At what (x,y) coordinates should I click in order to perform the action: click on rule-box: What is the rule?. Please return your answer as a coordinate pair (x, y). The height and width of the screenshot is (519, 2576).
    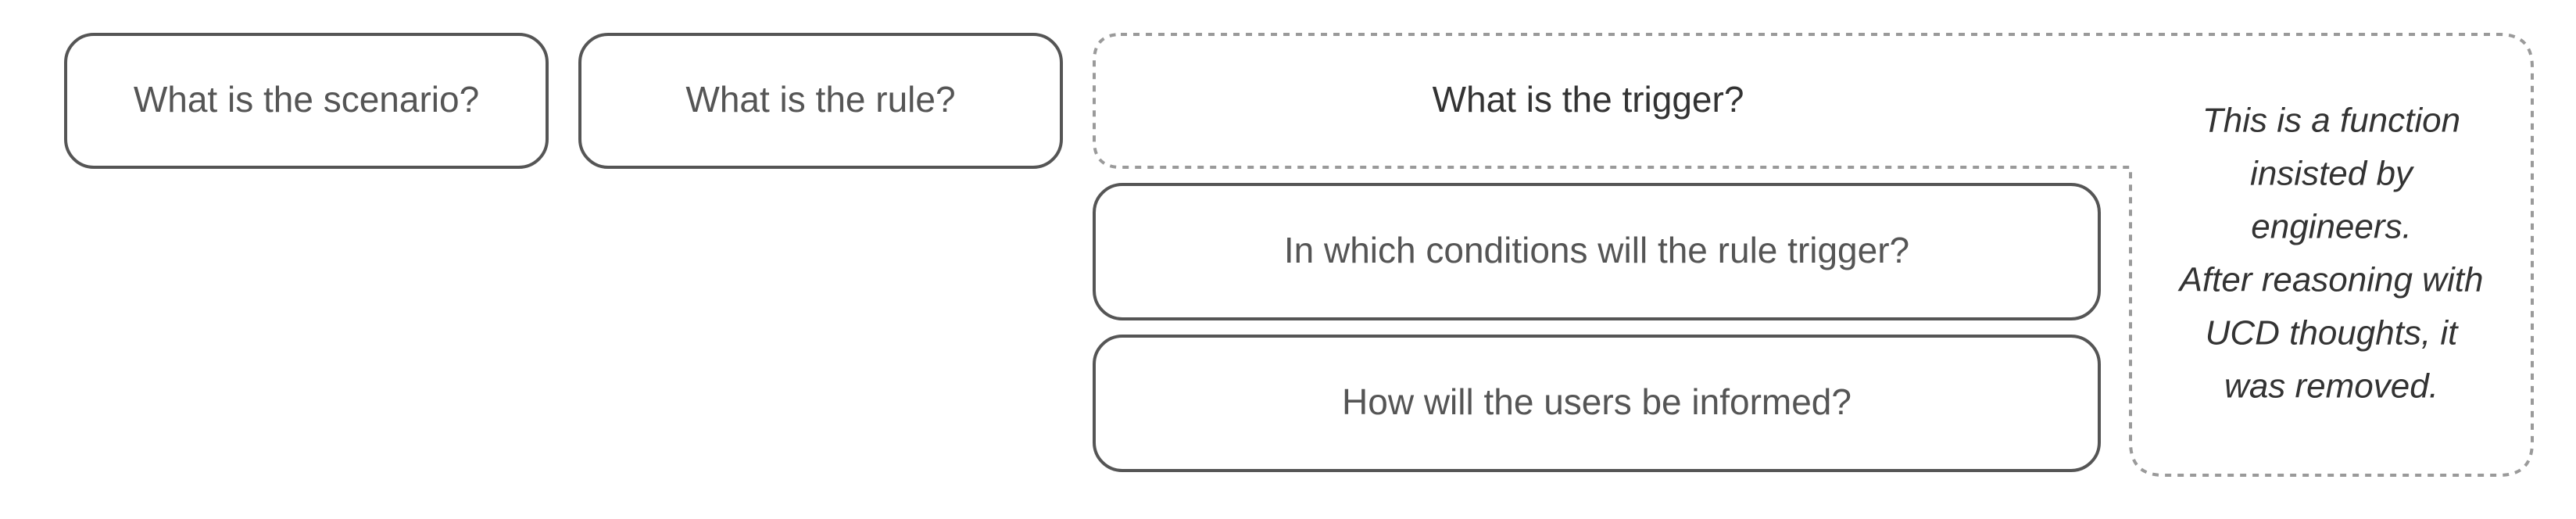
    Looking at the image, I should click on (820, 101).